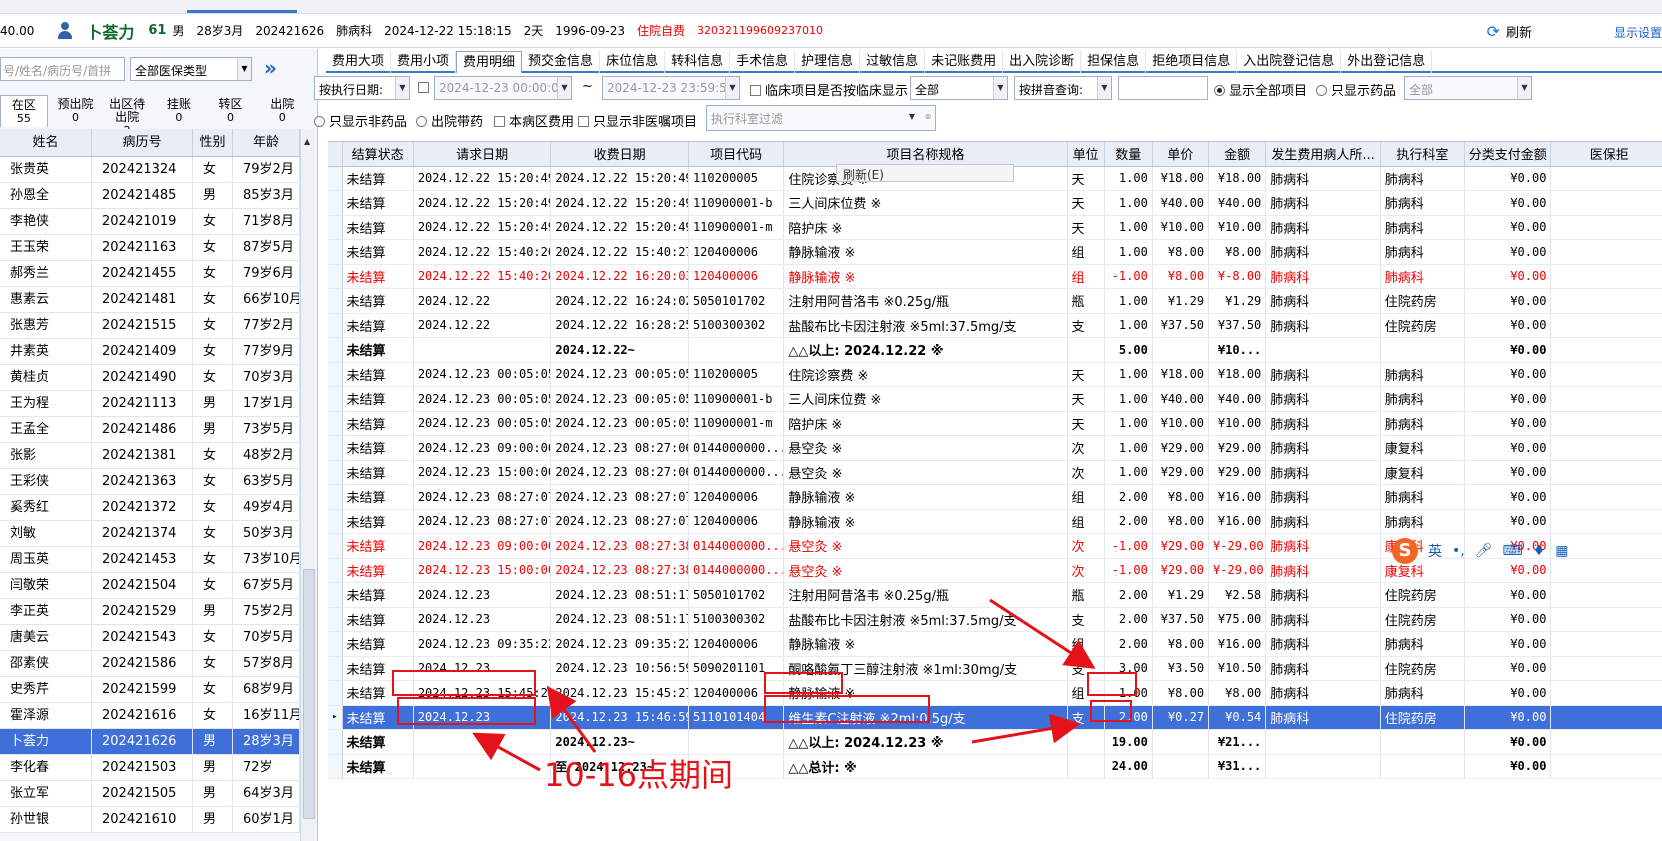  Describe the element at coordinates (150, 456) in the screenshot. I see `patient-row: 张影 202421381 女 48岁2月` at that location.